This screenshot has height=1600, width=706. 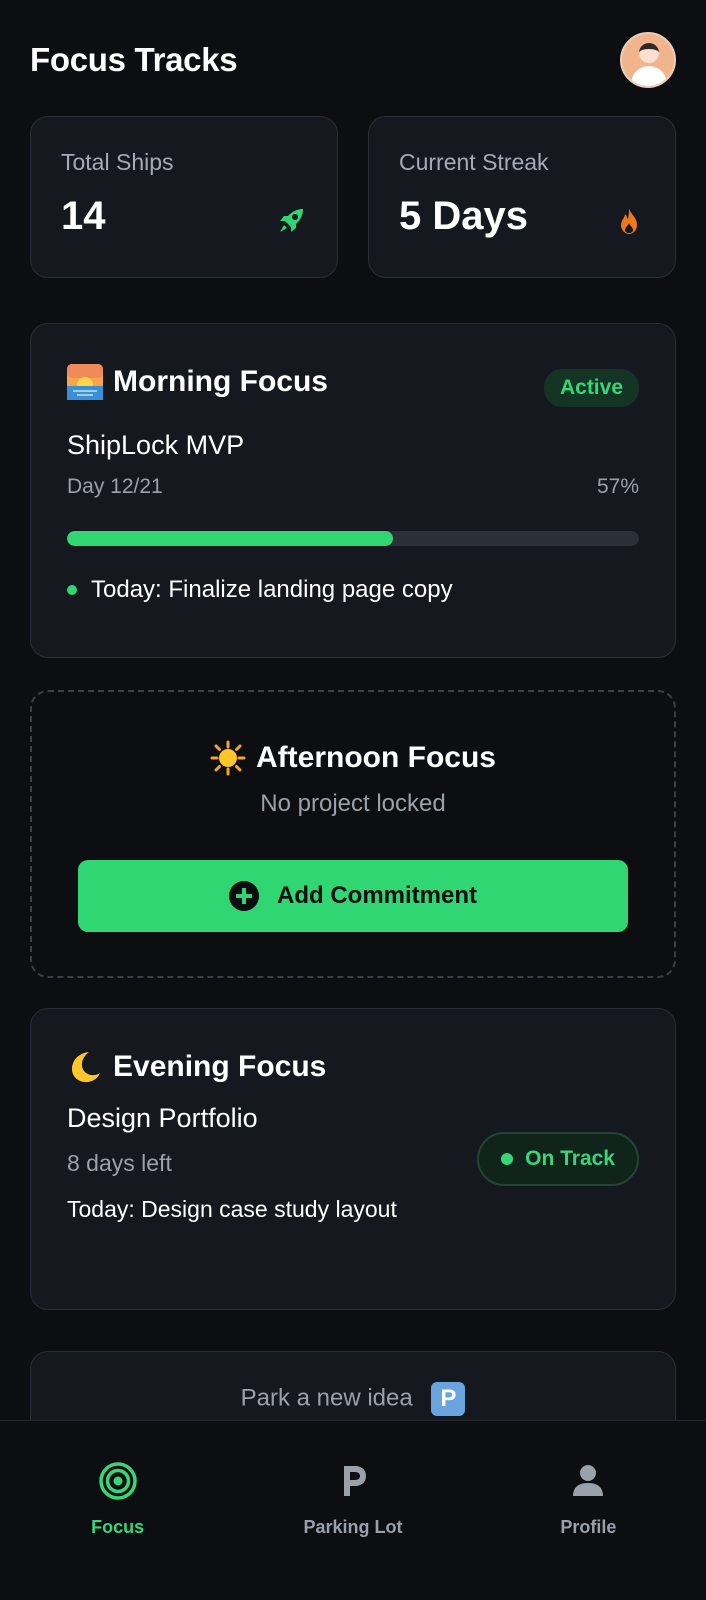 What do you see at coordinates (232, 1209) in the screenshot?
I see `evening-today-task: Today: Design case study layout` at bounding box center [232, 1209].